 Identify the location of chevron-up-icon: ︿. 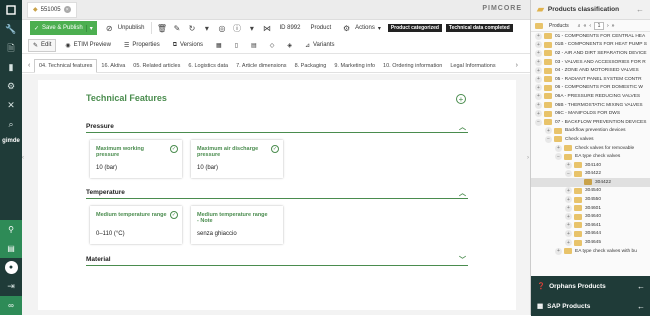
(462, 193).